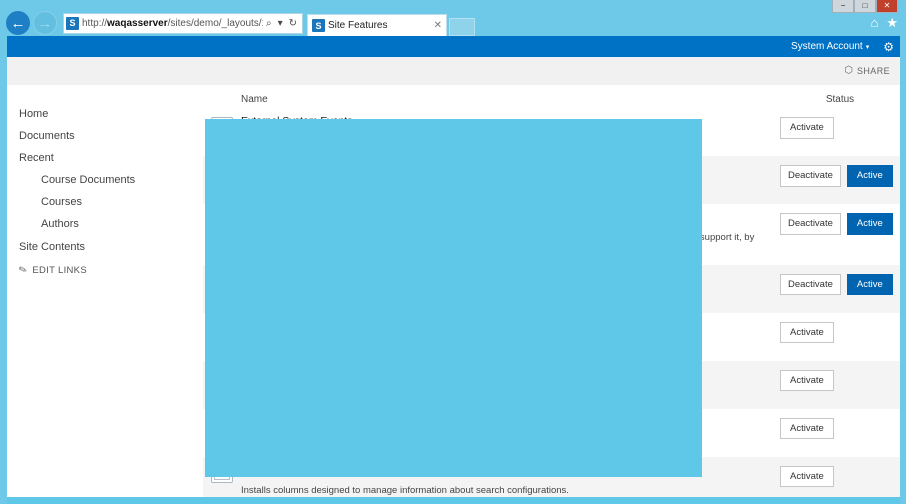 The image size is (906, 504). Describe the element at coordinates (111, 180) in the screenshot. I see `sidebar-item-course-documents: Course Documents` at that location.